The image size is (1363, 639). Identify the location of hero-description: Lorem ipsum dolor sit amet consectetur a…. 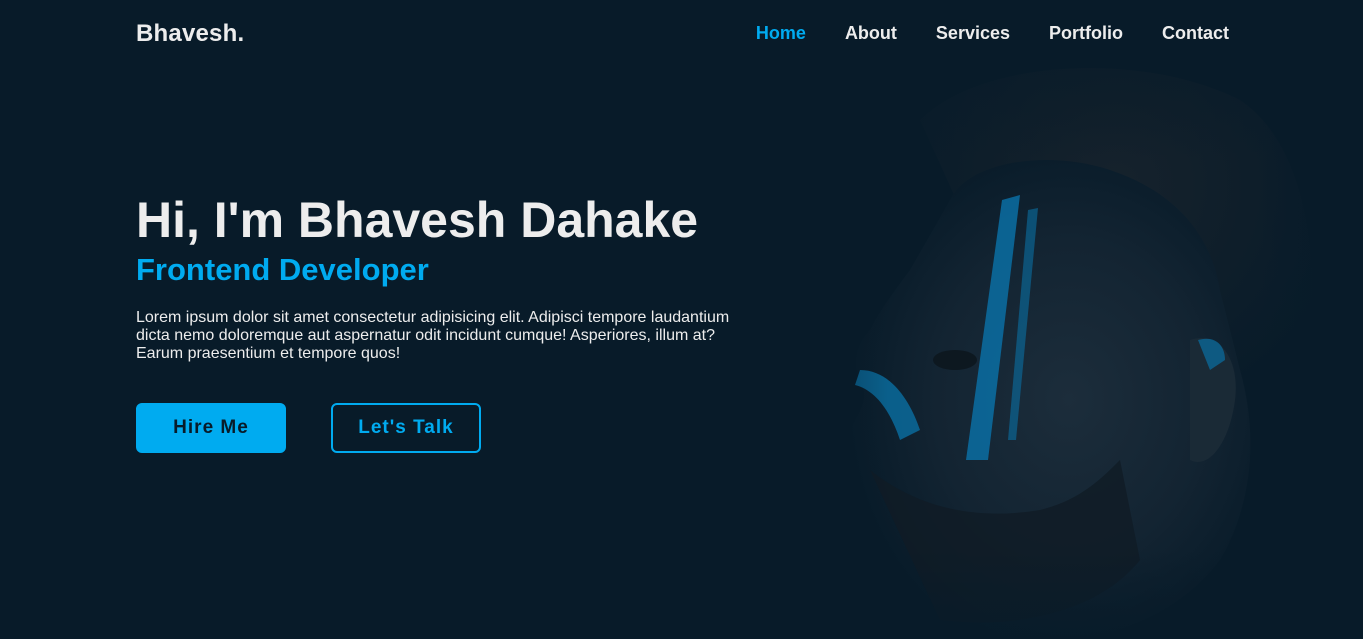
(433, 335).